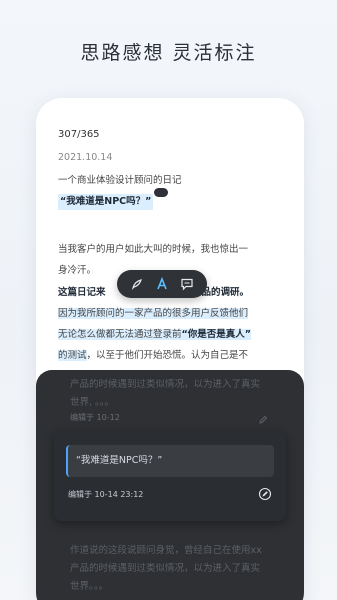 This screenshot has width=337, height=600. Describe the element at coordinates (120, 180) in the screenshot. I see `book-title: 一个商业体验设计顾问的日记` at that location.